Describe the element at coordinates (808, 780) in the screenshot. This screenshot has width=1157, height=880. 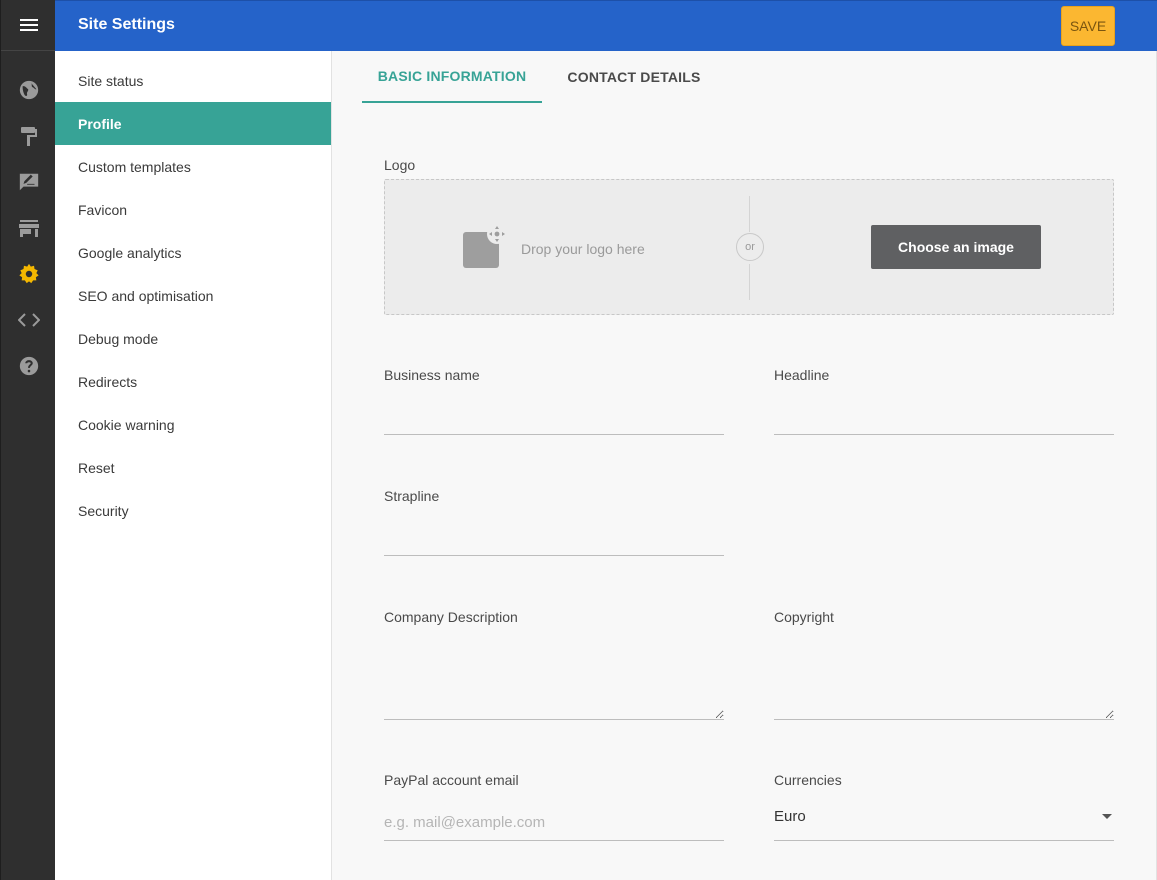
I see `currencies-label: Currencies` at that location.